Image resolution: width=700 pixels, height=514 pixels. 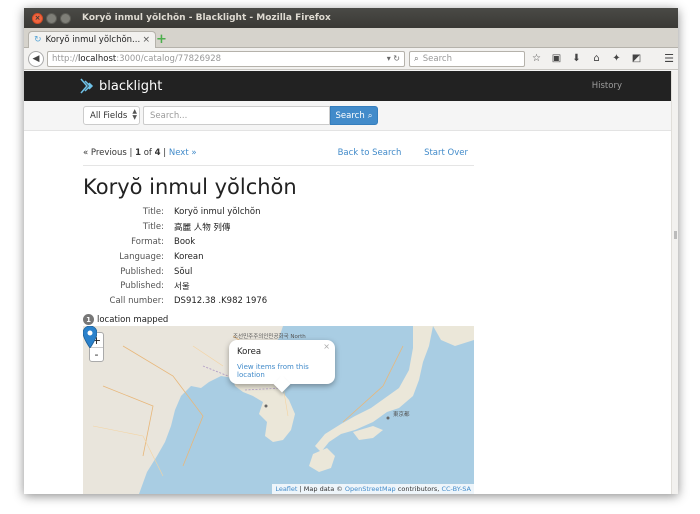 What do you see at coordinates (141, 256) in the screenshot?
I see `field-label: Language:` at bounding box center [141, 256].